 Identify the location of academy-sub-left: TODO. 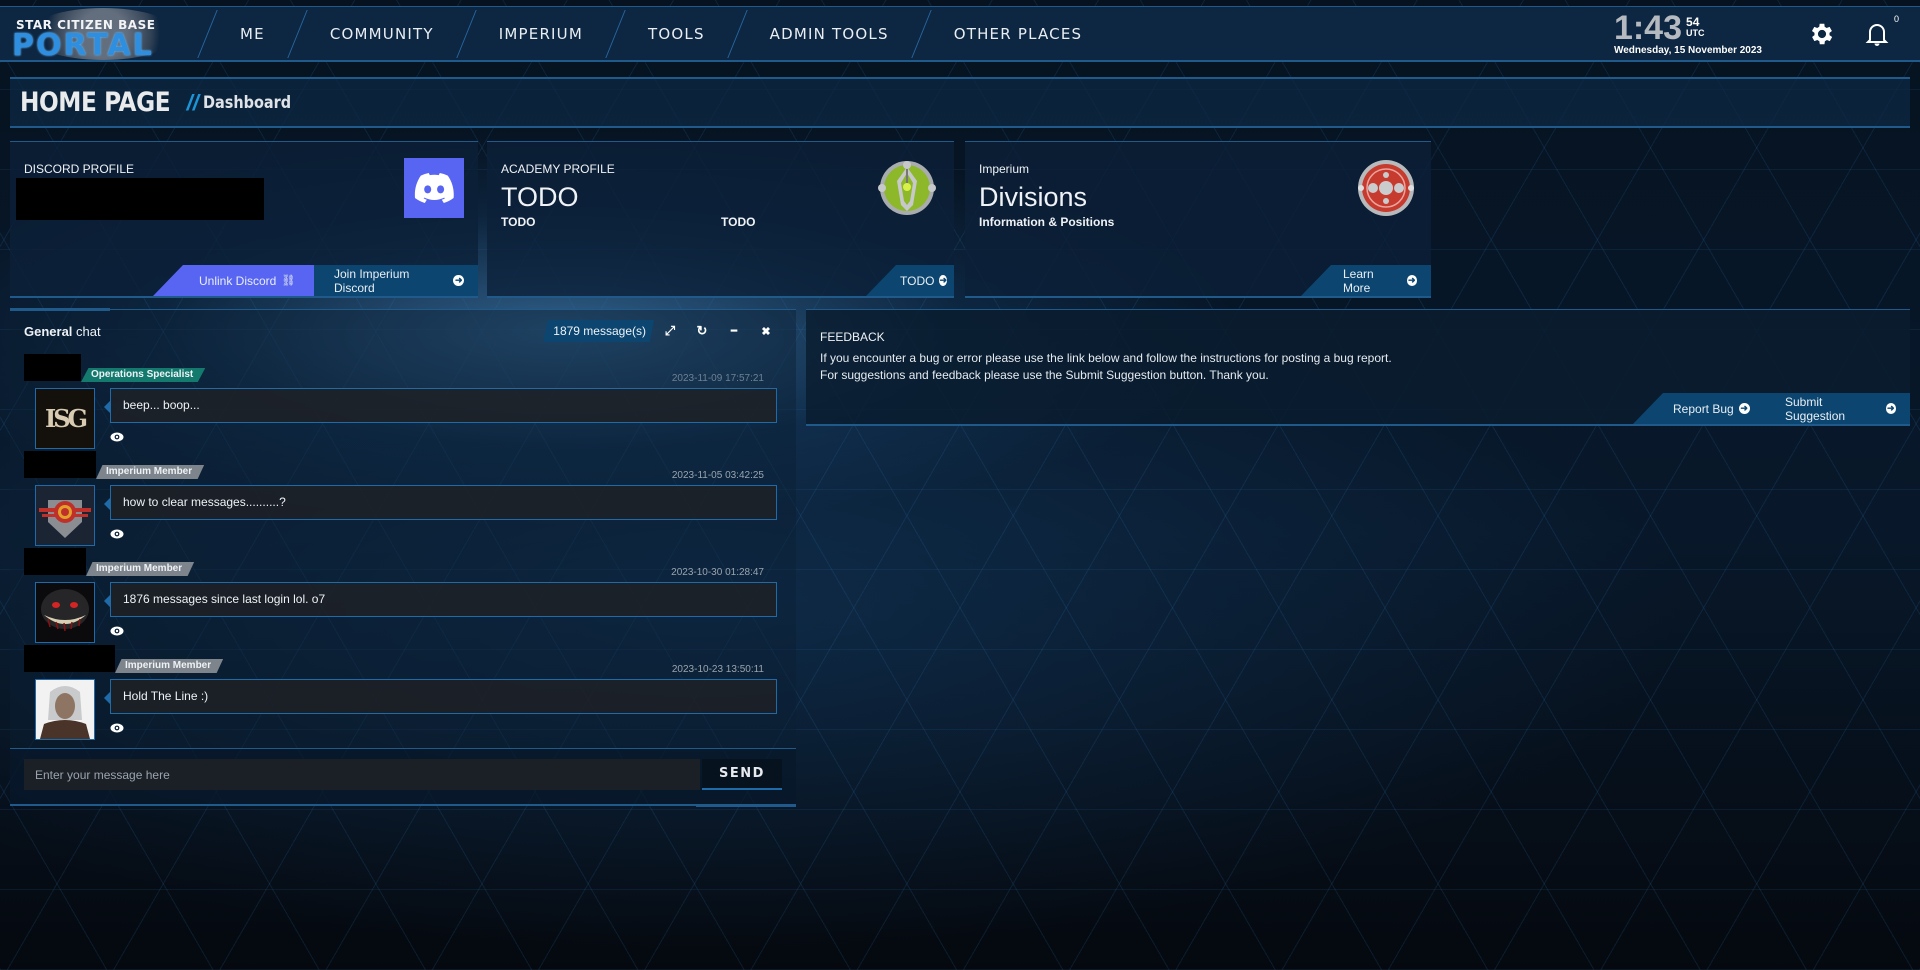
(518, 222).